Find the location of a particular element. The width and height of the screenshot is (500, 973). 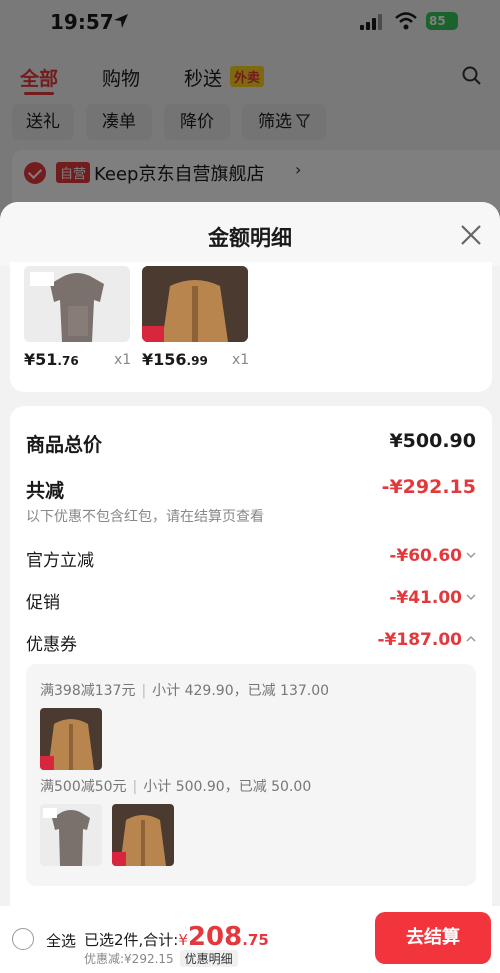

product-qty-tshirt: x1 is located at coordinates (123, 360).